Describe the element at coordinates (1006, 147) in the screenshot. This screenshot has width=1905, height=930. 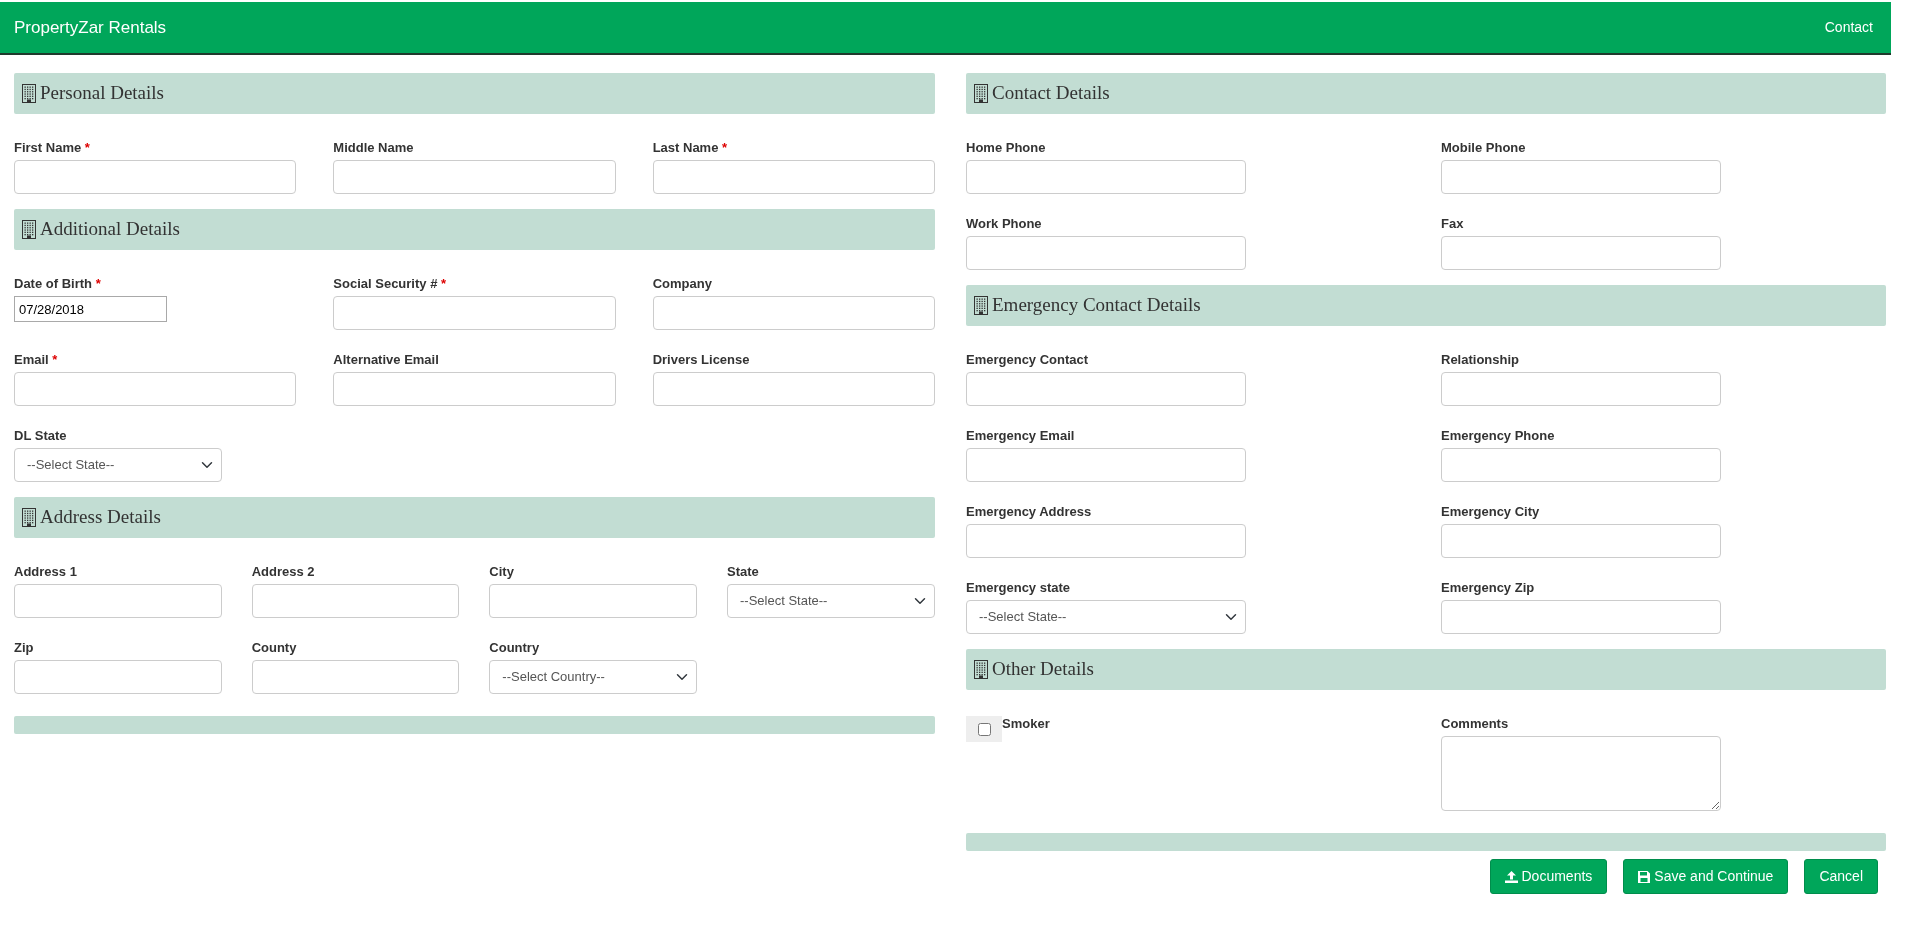
I see `field-label: Home Phone` at that location.